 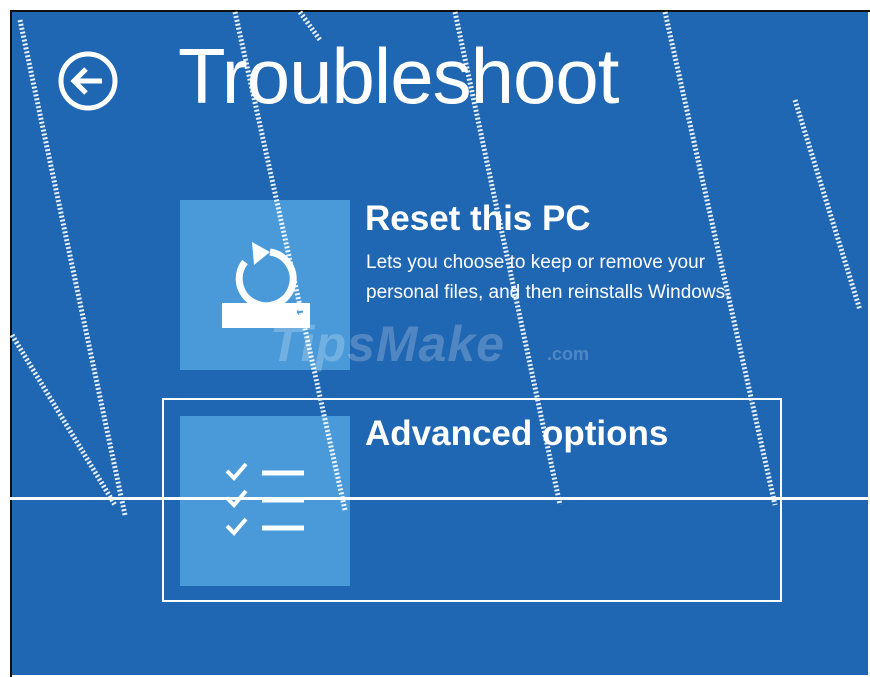 What do you see at coordinates (440, 11) in the screenshot?
I see `window-border-top` at bounding box center [440, 11].